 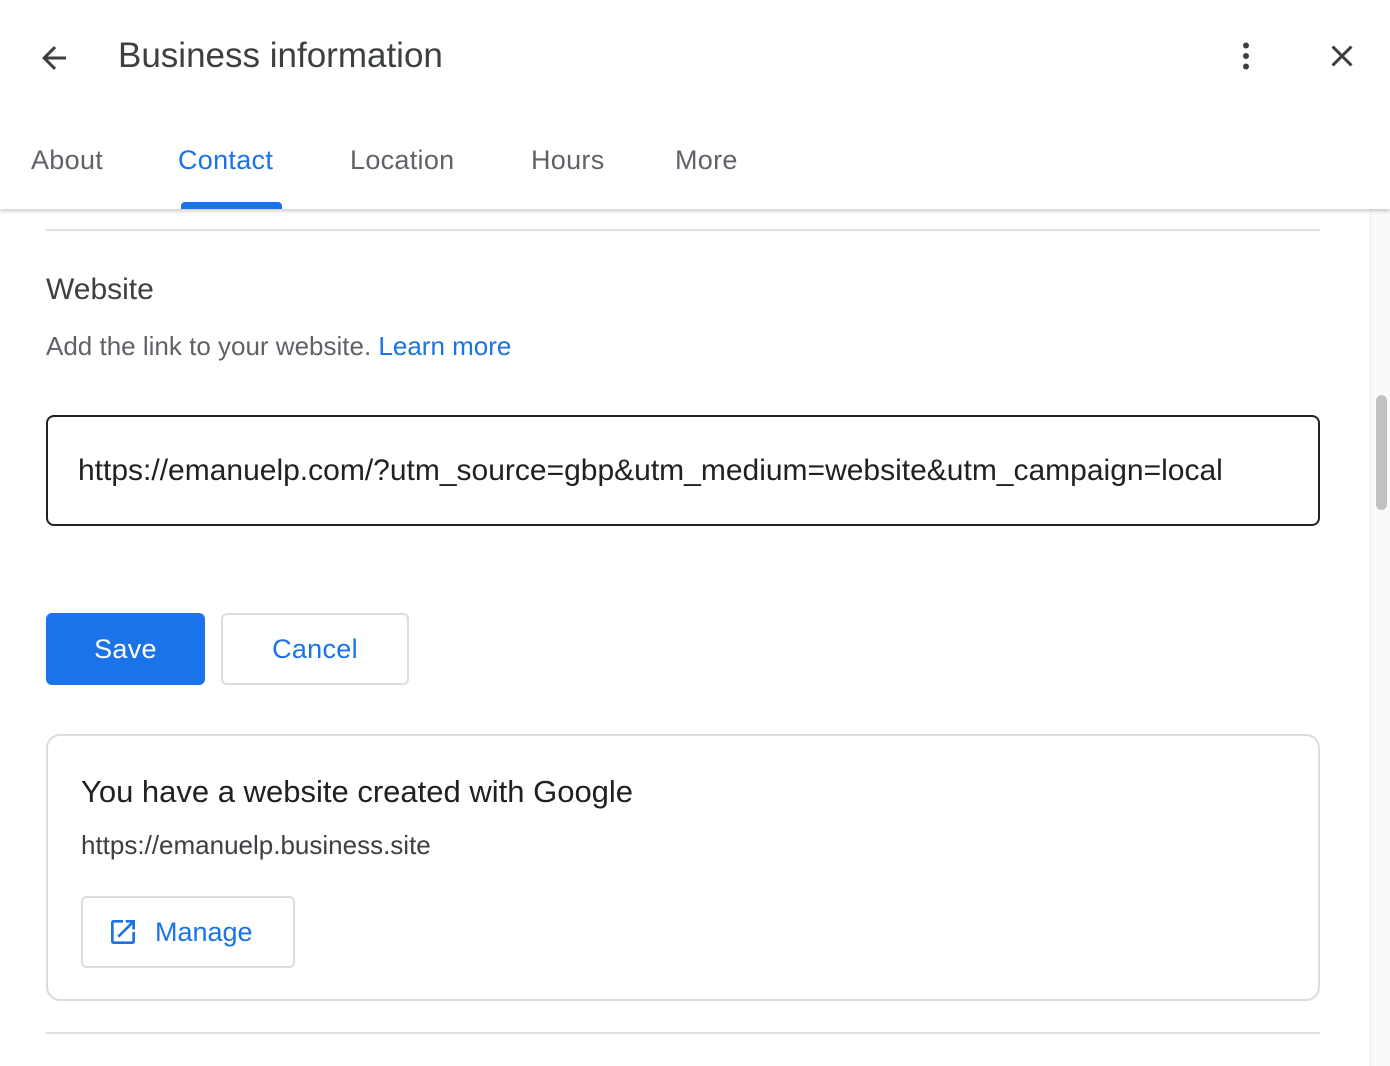 I want to click on website-section-title: Website, so click(x=100, y=289).